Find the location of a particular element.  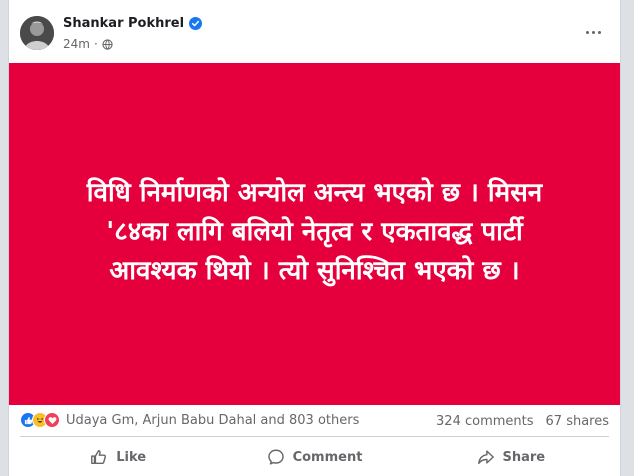

more-options-button is located at coordinates (593, 32).